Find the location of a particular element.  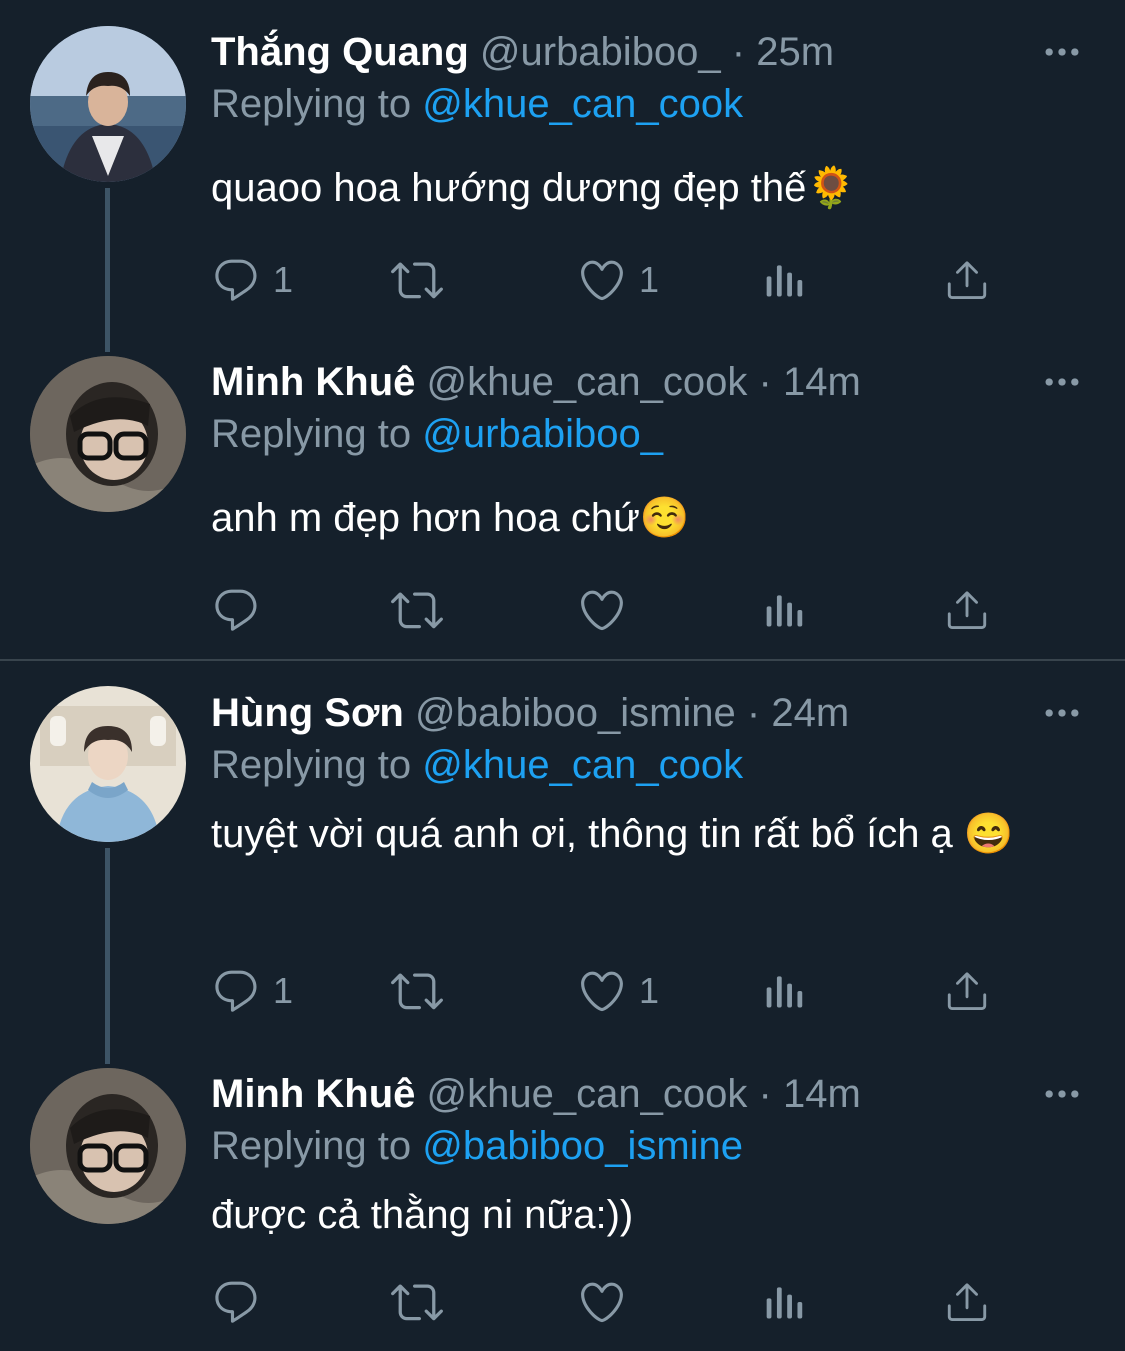

mention-link: @urbabiboo_ is located at coordinates (542, 434).